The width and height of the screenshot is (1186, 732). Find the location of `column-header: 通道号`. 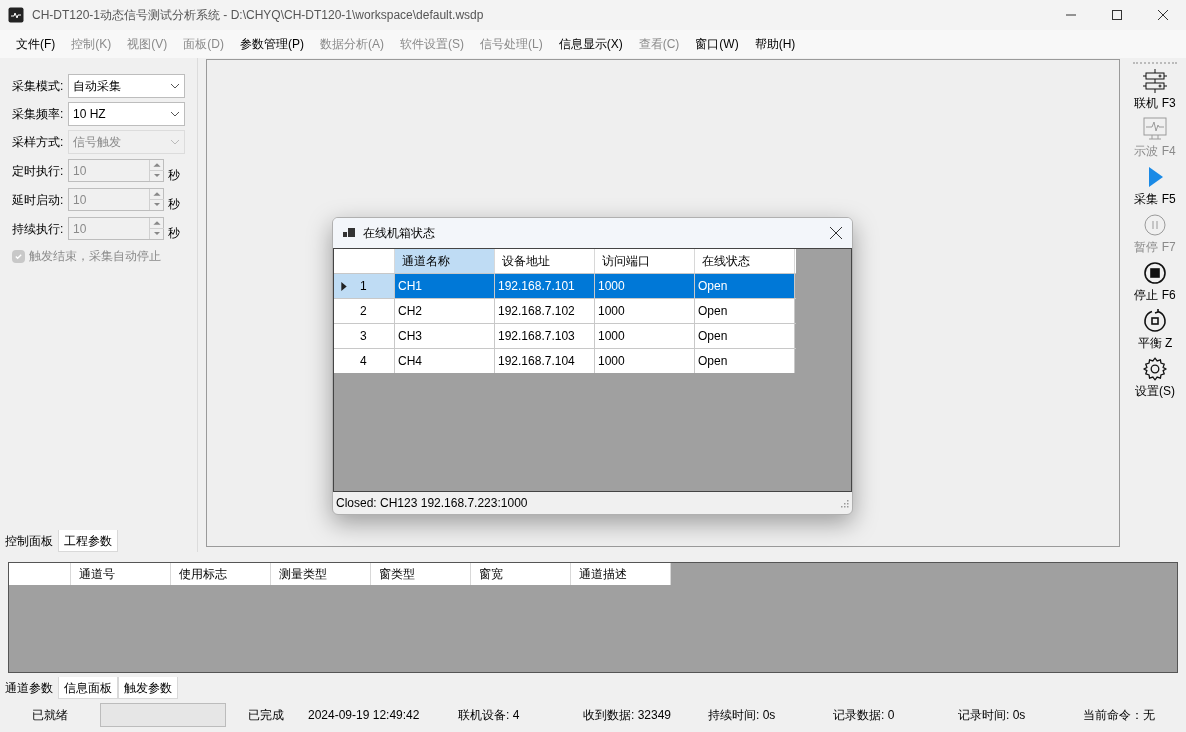

column-header: 通道号 is located at coordinates (121, 574).